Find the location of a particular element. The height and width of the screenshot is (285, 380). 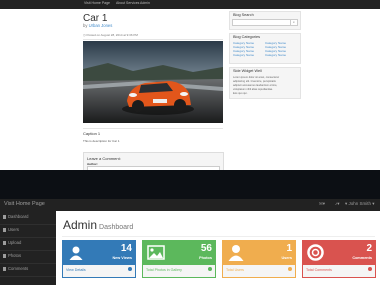

side-widget-text: voluptatum nihil alias repudiandae. is located at coordinates (253, 89).